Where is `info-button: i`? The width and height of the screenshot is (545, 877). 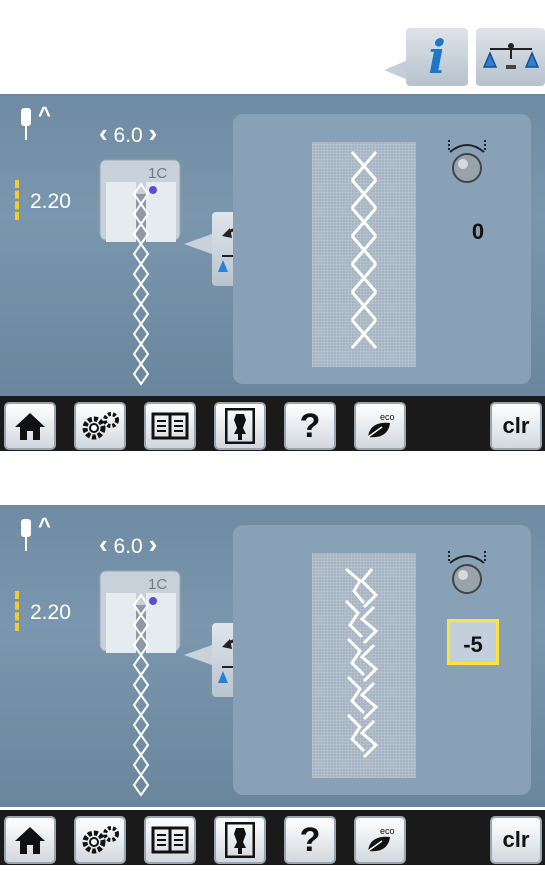
info-button: i is located at coordinates (437, 57).